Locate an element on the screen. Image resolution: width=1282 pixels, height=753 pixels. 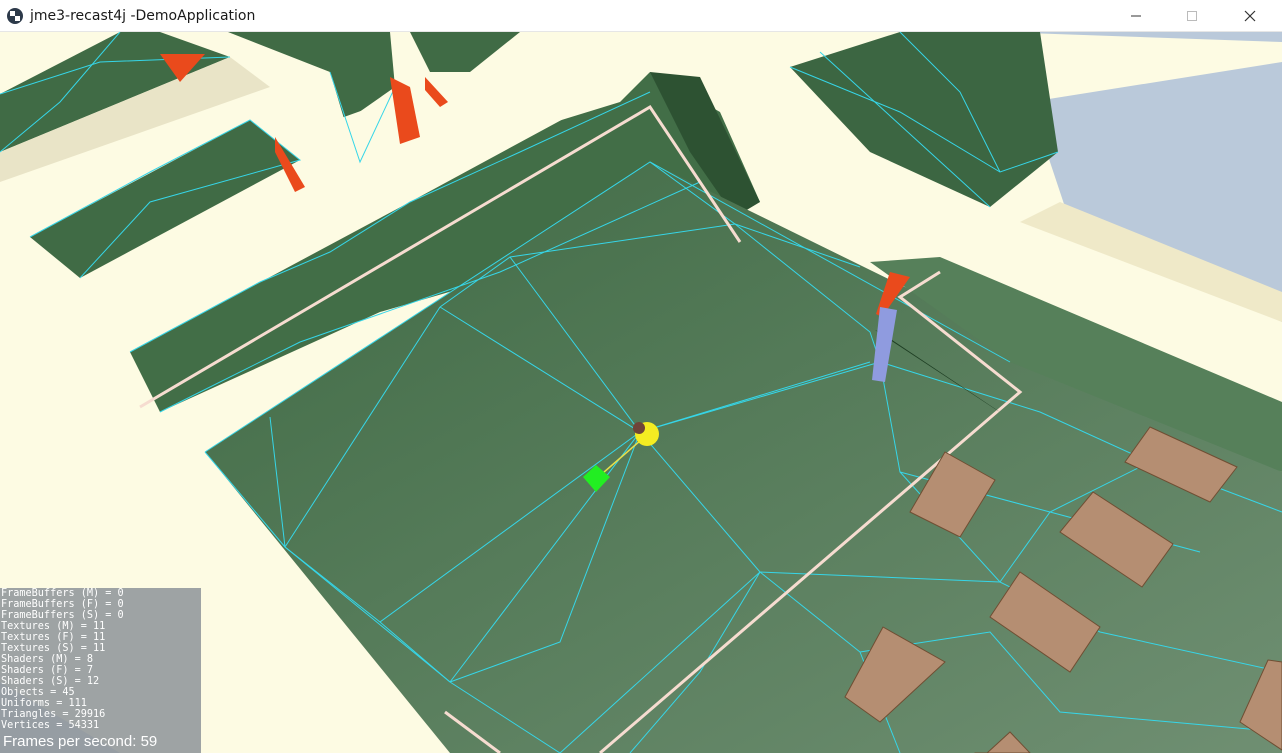
stat-line: FrameBuffers (S) = 0 is located at coordinates (62, 615).